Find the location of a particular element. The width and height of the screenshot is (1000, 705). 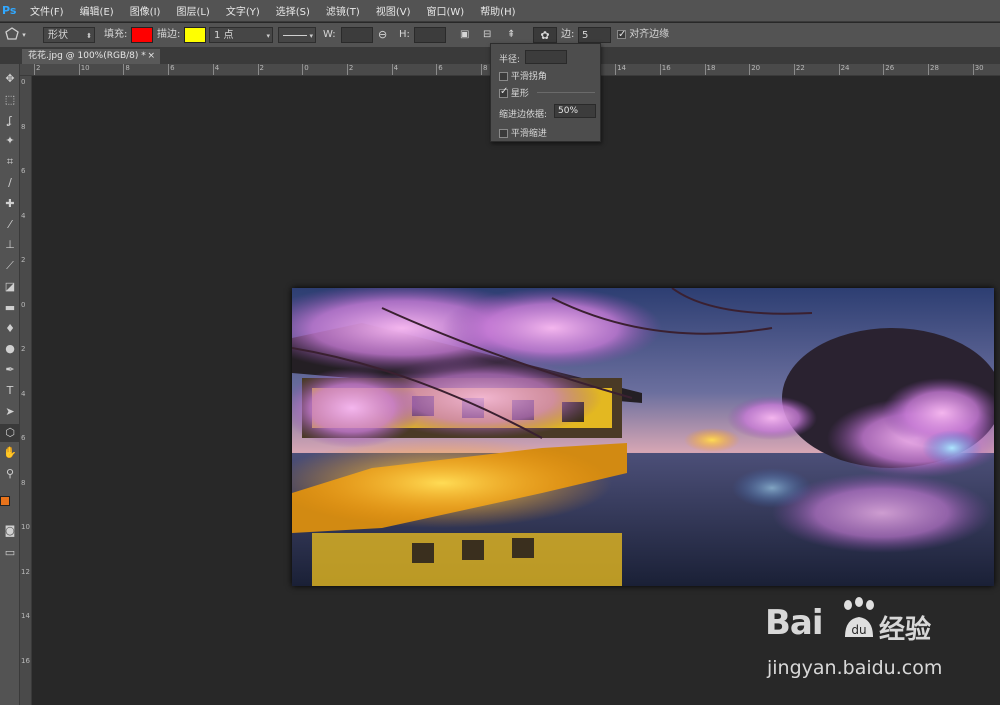

dodge-tool-icon: ● is located at coordinates (10, 349).